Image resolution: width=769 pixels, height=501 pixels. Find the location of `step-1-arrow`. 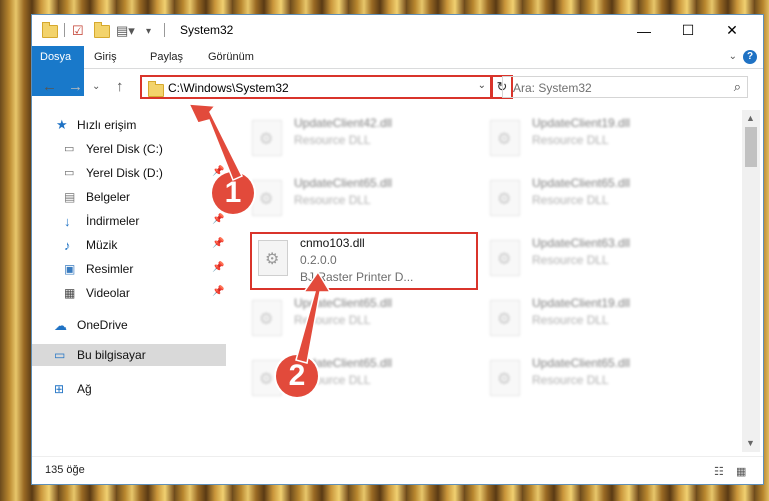

step-1-arrow is located at coordinates (215, 142).